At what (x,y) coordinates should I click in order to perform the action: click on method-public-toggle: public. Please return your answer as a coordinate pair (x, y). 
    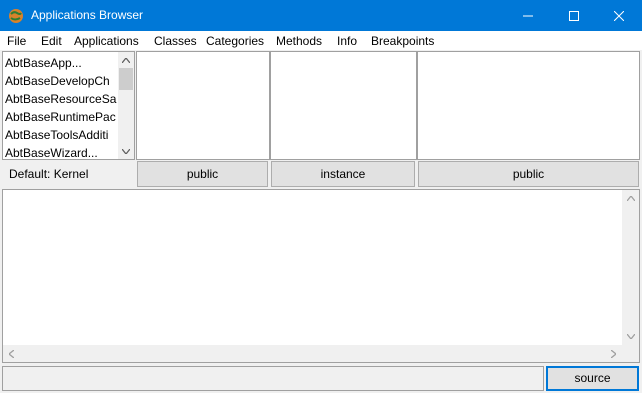
    Looking at the image, I should click on (528, 174).